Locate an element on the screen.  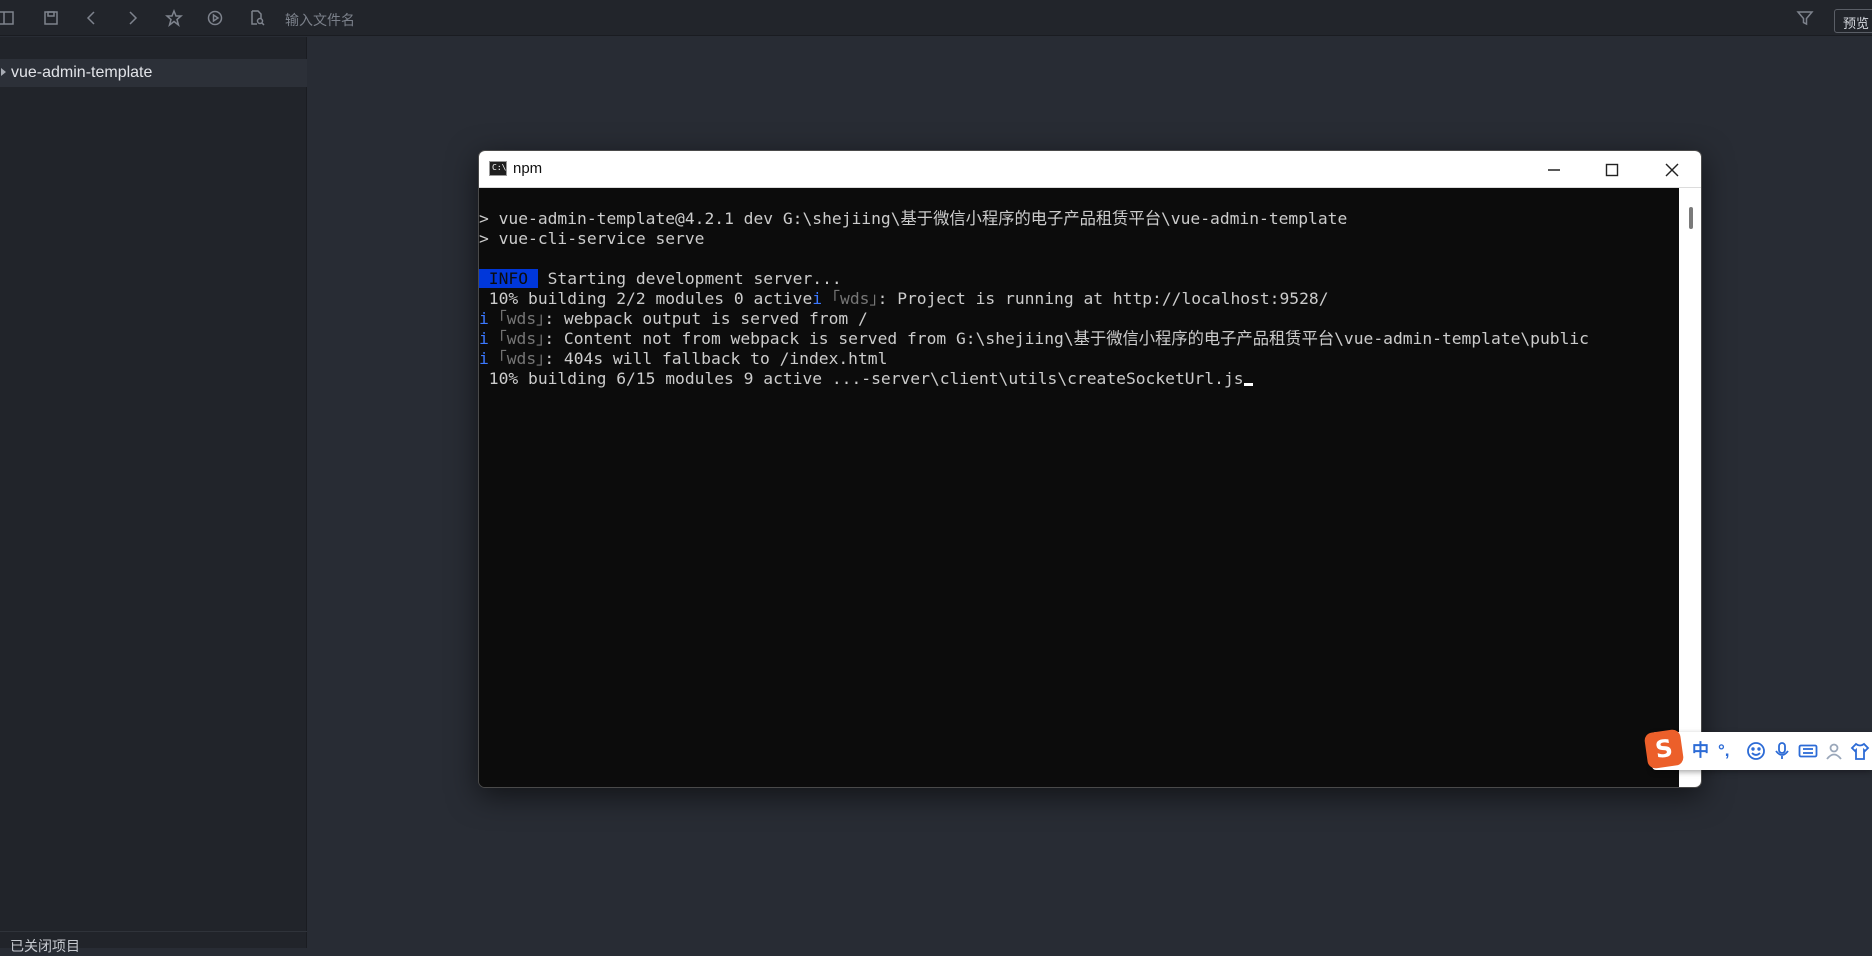
close-button is located at coordinates (1672, 169).